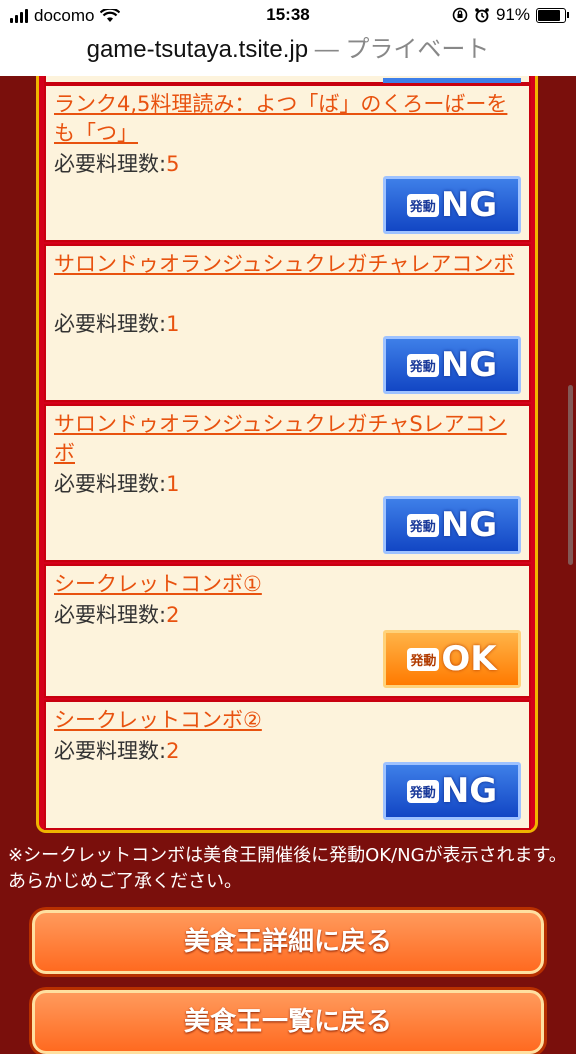  What do you see at coordinates (399, 49) in the screenshot?
I see `private-label: — プライベート` at bounding box center [399, 49].